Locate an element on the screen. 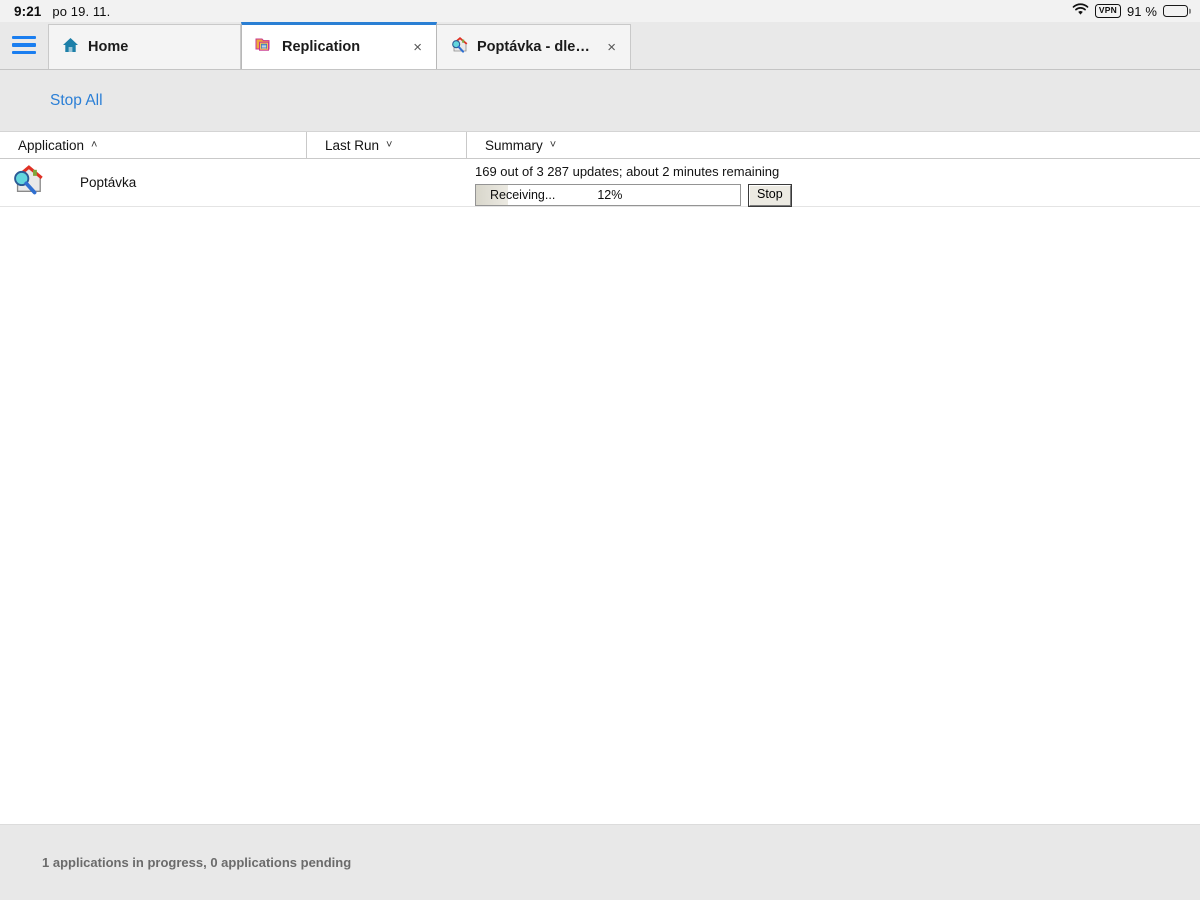  tab-home: Home is located at coordinates (144, 46).